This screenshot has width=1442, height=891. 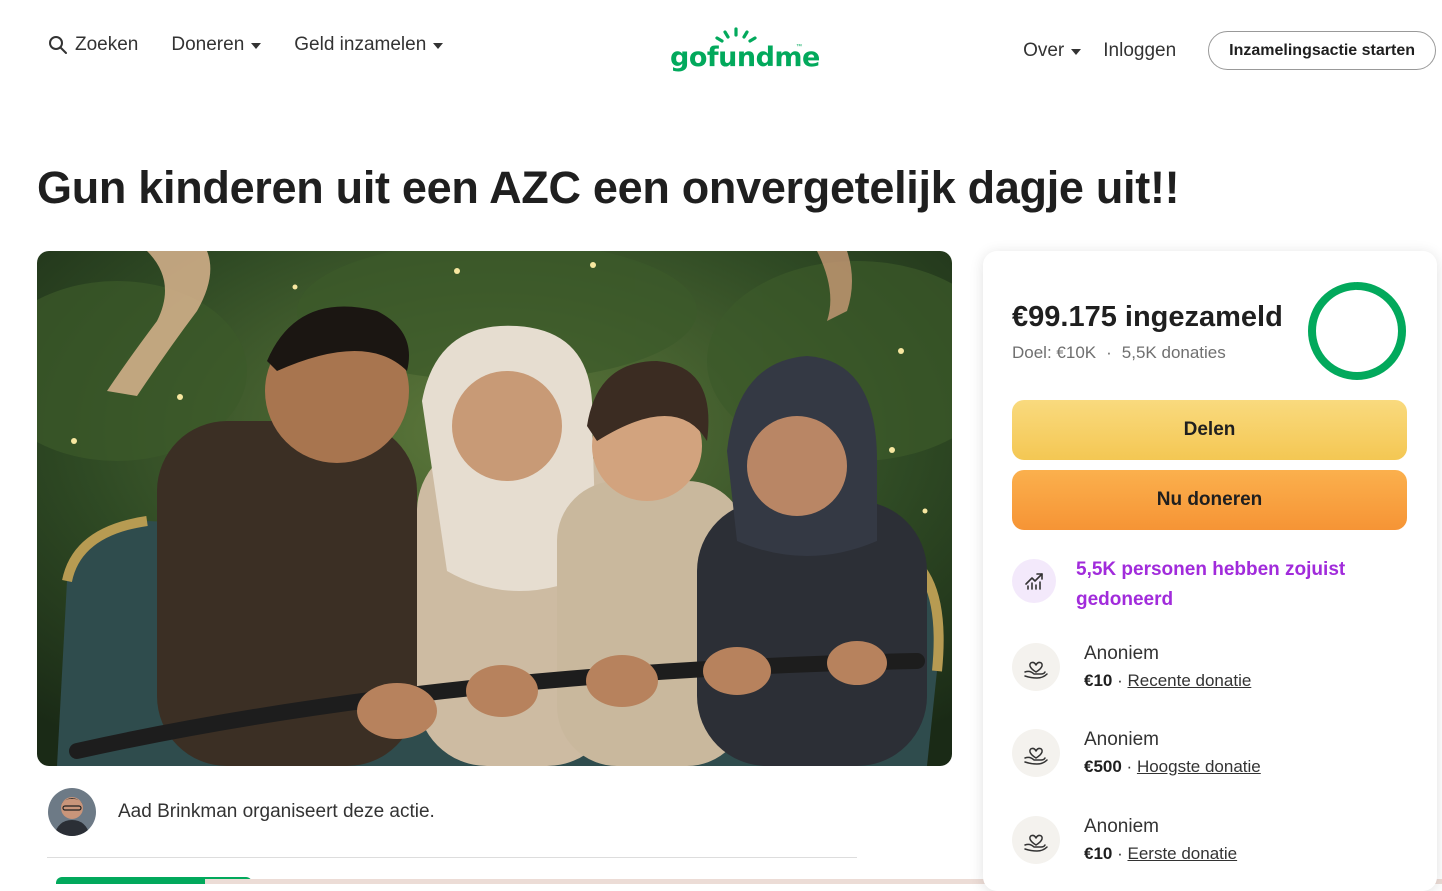 What do you see at coordinates (1119, 353) in the screenshot?
I see `goal-line: Doel: €10K · 5,5K donaties` at bounding box center [1119, 353].